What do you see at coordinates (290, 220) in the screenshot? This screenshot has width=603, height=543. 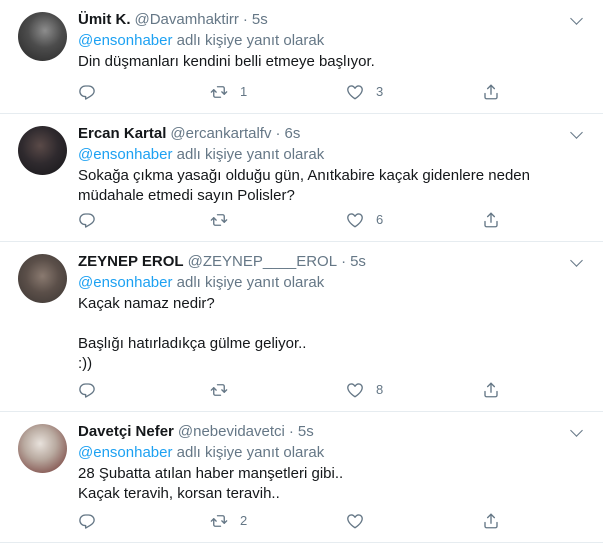 I see `tweet-actions: 6` at bounding box center [290, 220].